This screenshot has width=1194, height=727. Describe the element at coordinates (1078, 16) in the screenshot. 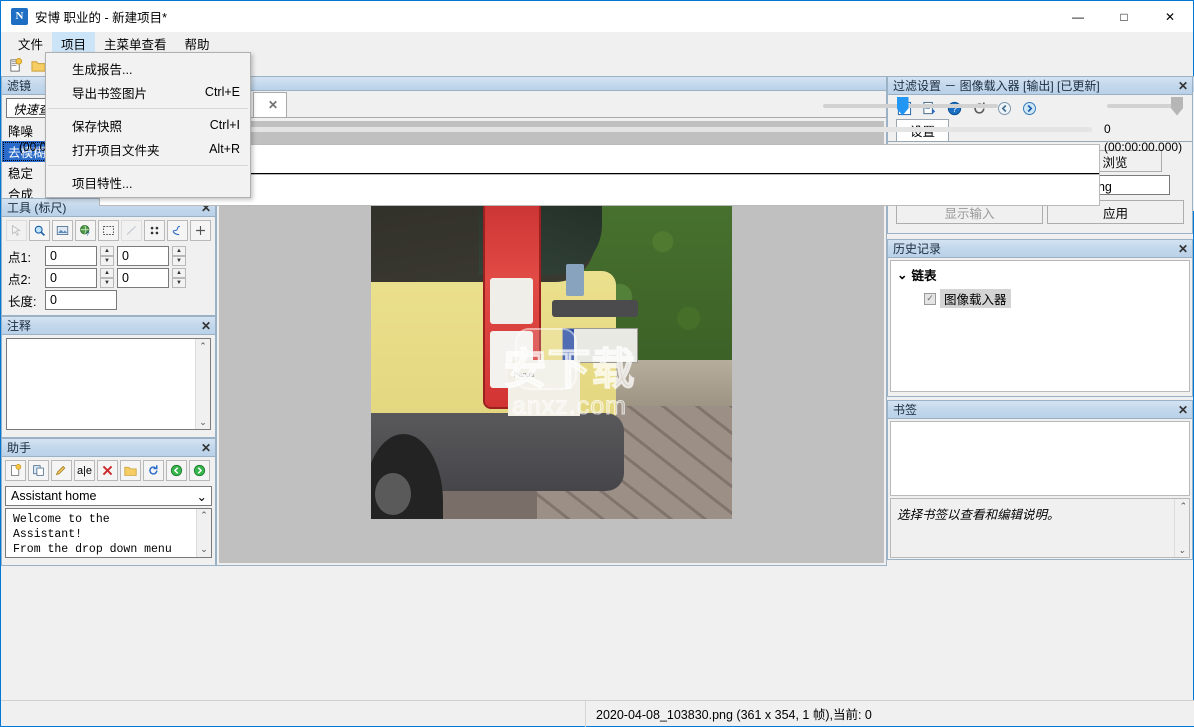

I see `minimize-button: —` at that location.